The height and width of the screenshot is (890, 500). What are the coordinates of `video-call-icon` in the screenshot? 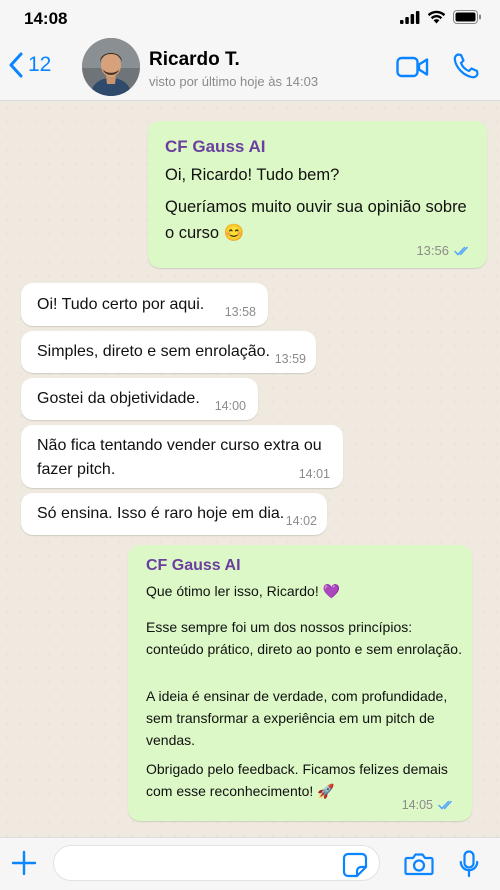 It's located at (412, 67).